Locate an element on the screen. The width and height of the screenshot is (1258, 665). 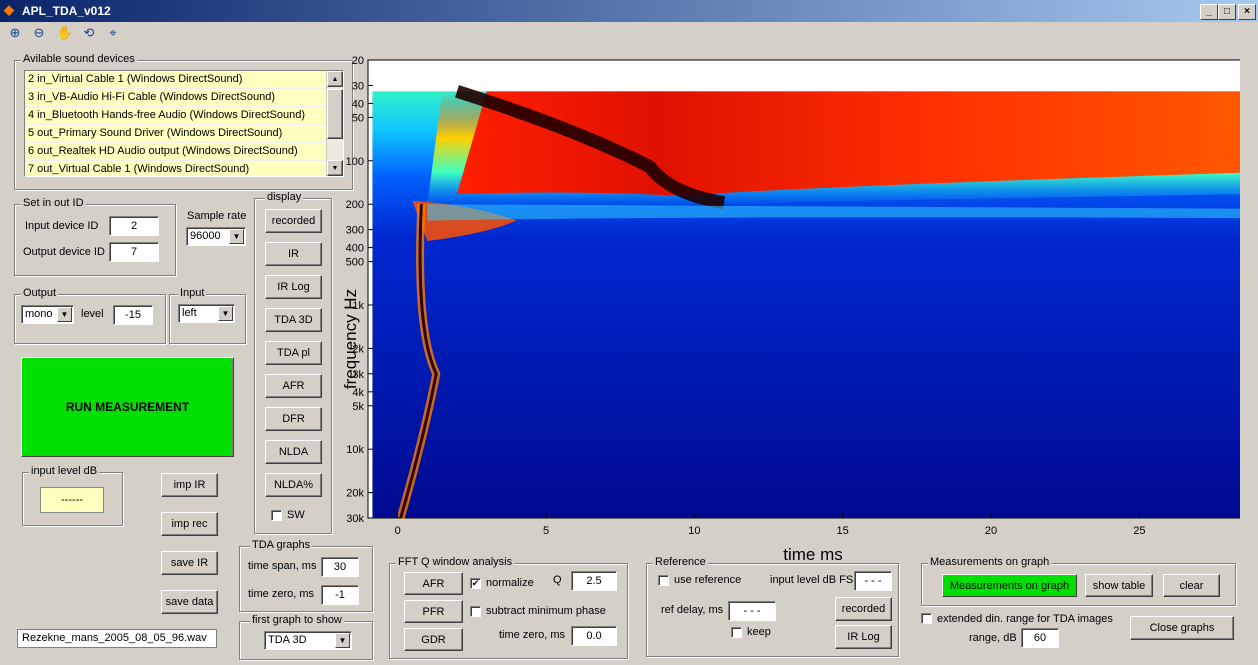
level-field: -15 is located at coordinates (133, 315).